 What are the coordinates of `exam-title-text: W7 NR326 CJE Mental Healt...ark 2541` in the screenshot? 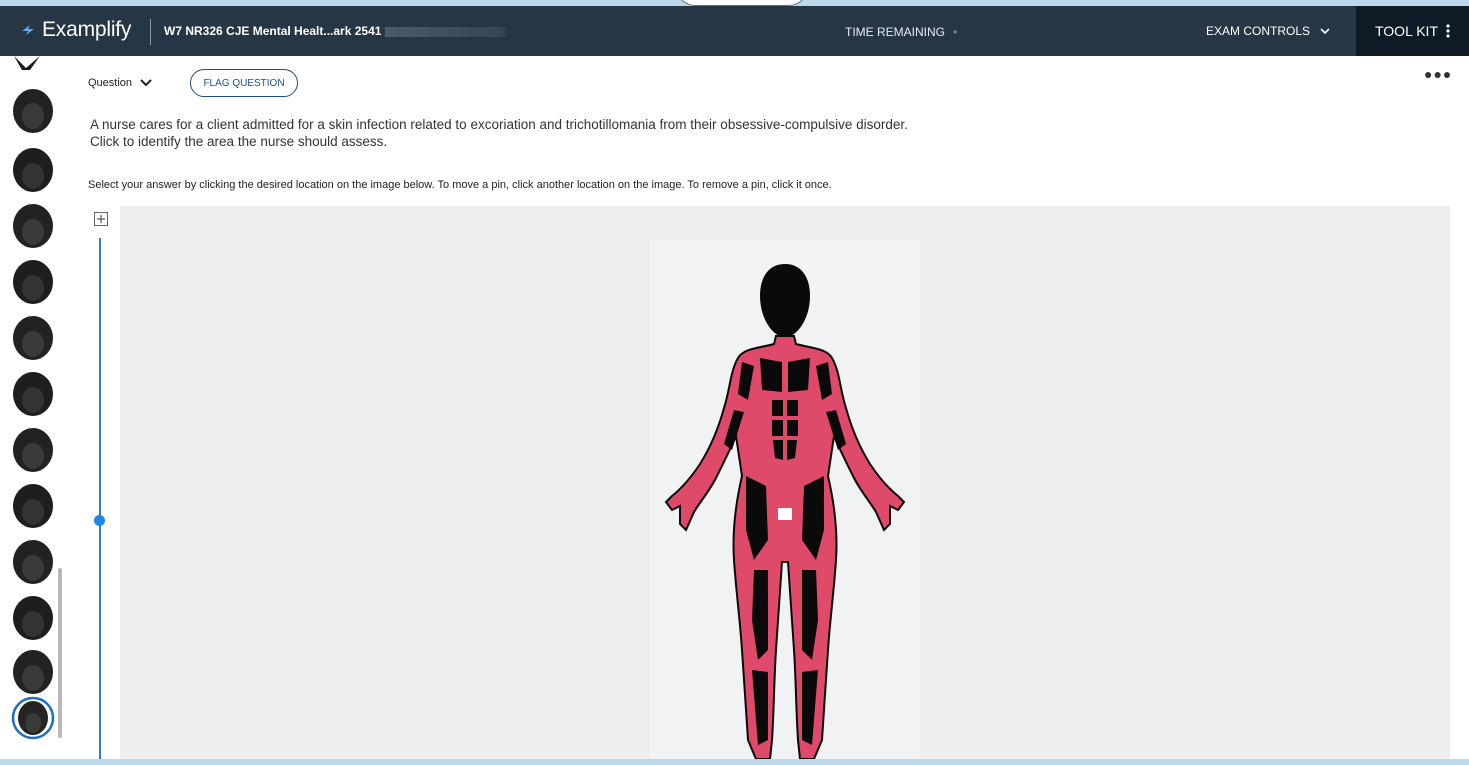 It's located at (273, 31).